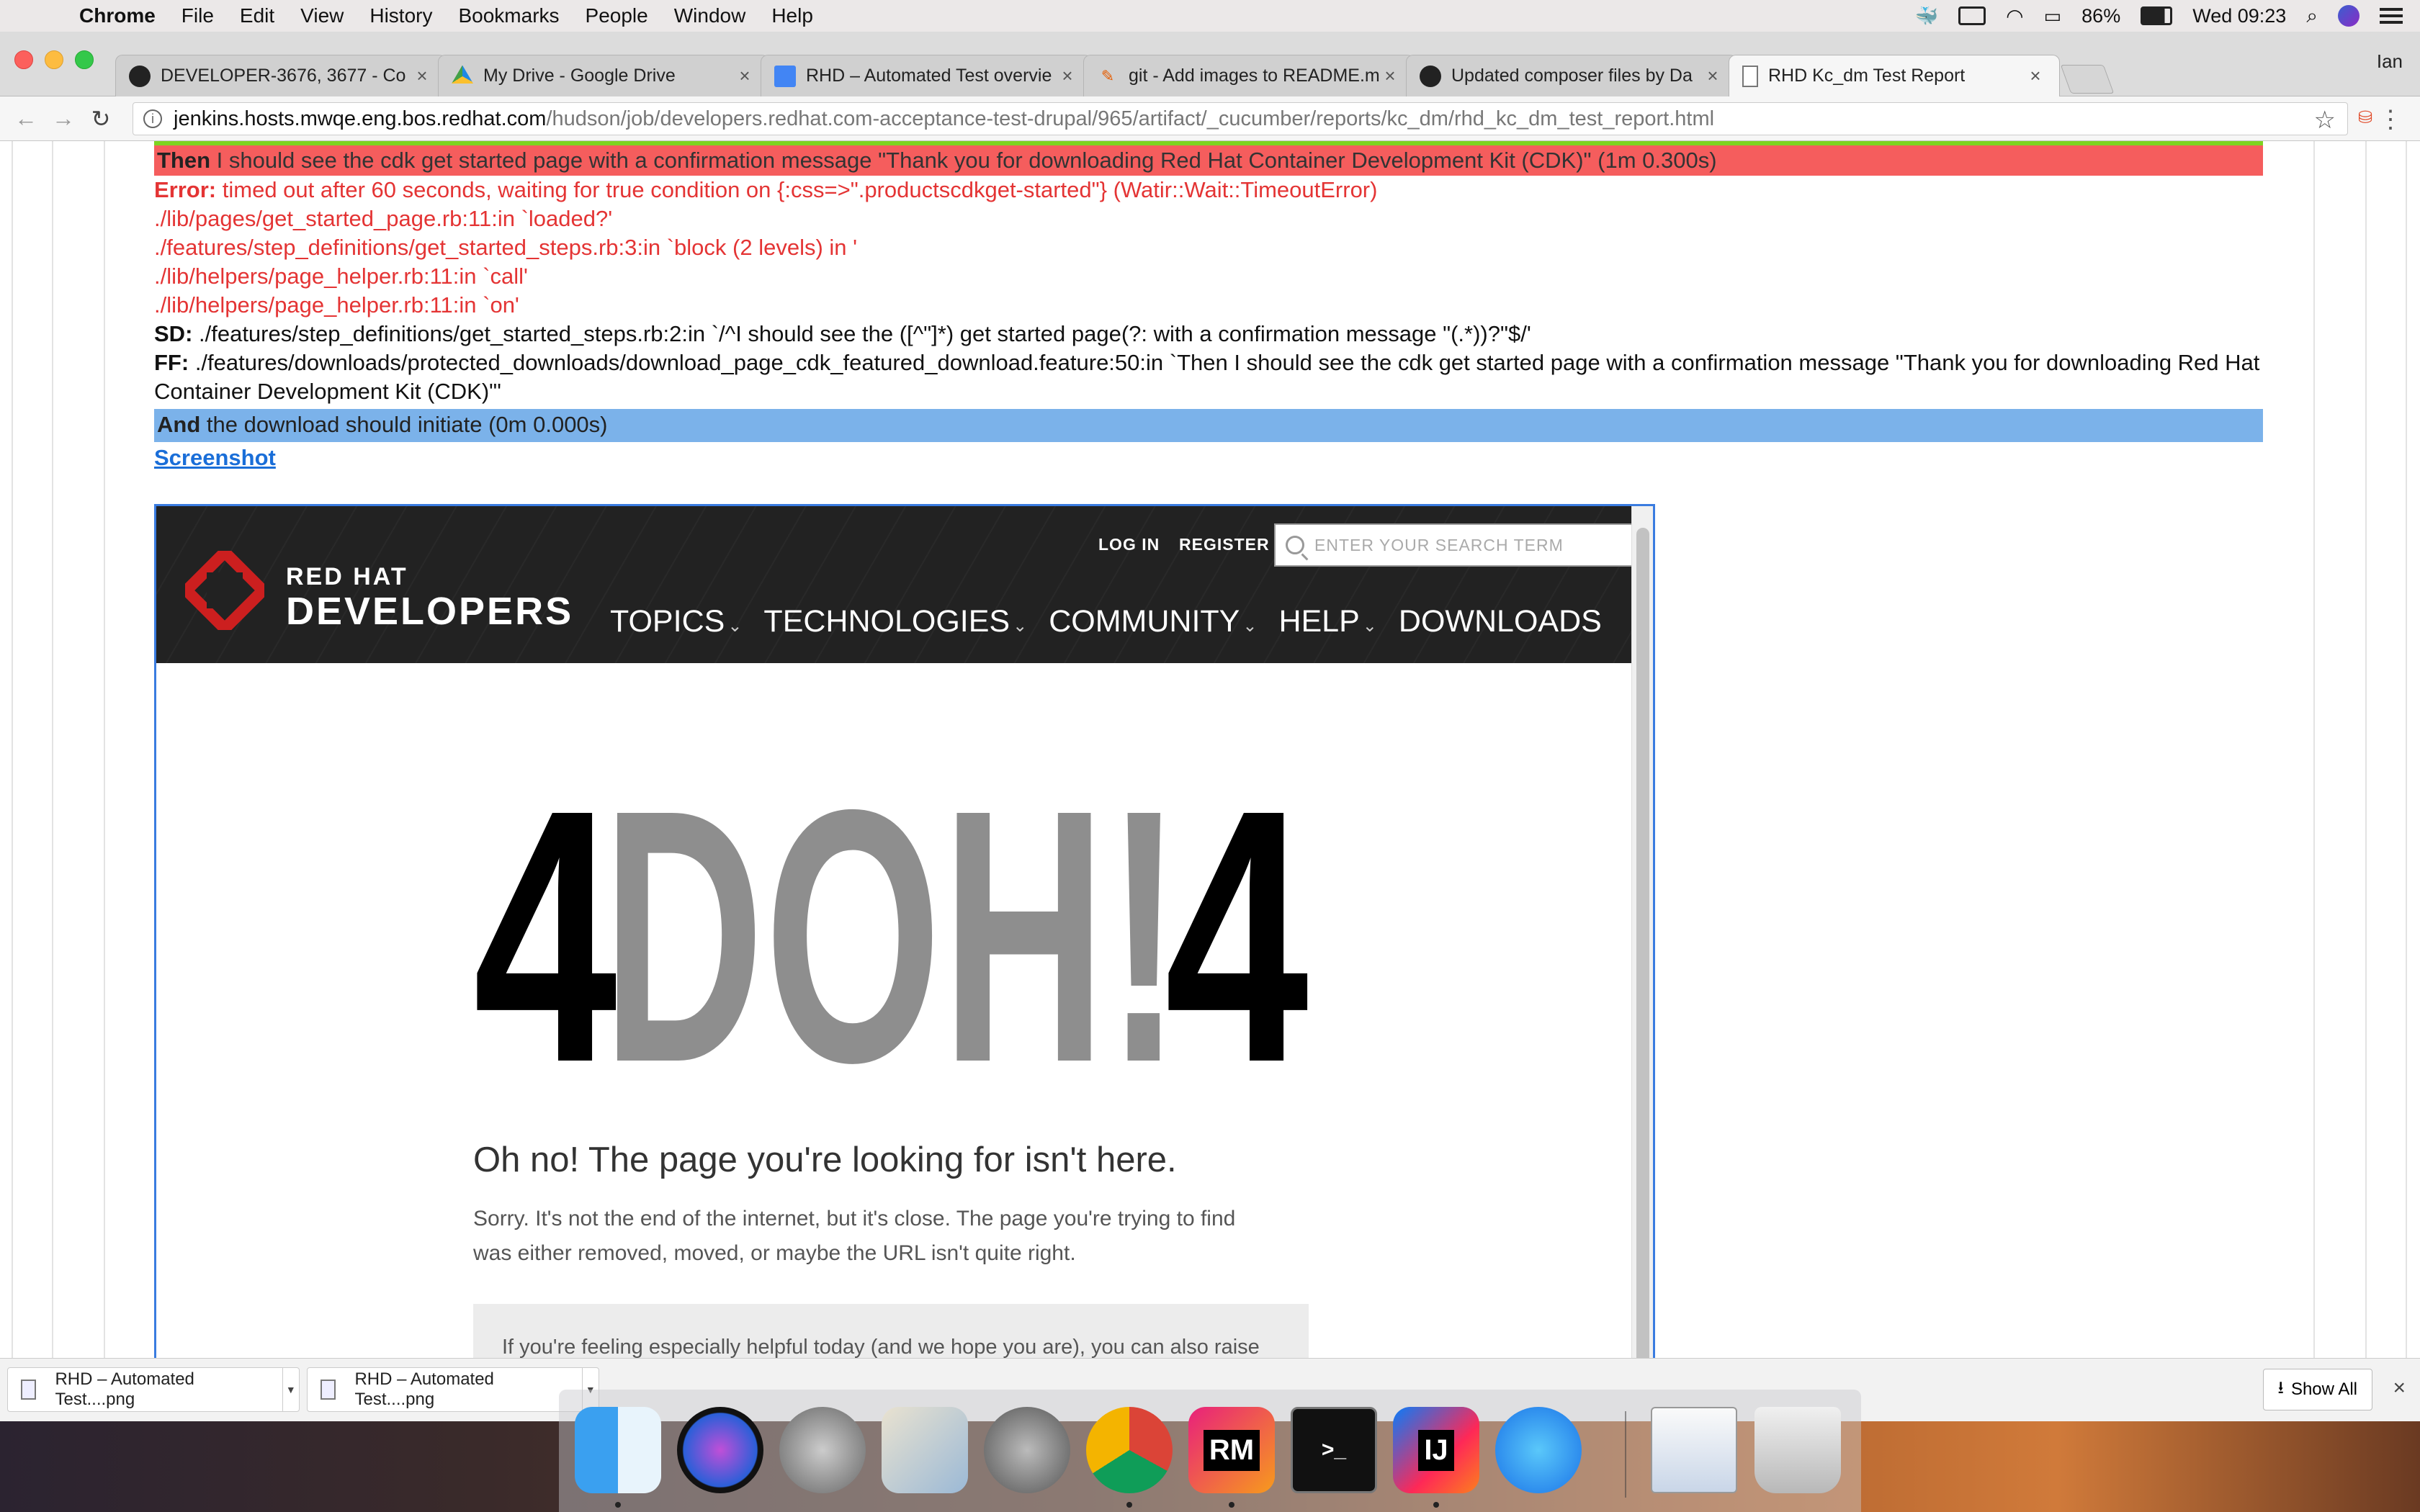 This screenshot has width=2420, height=1512. What do you see at coordinates (1538, 1450) in the screenshot?
I see `messages-icon` at bounding box center [1538, 1450].